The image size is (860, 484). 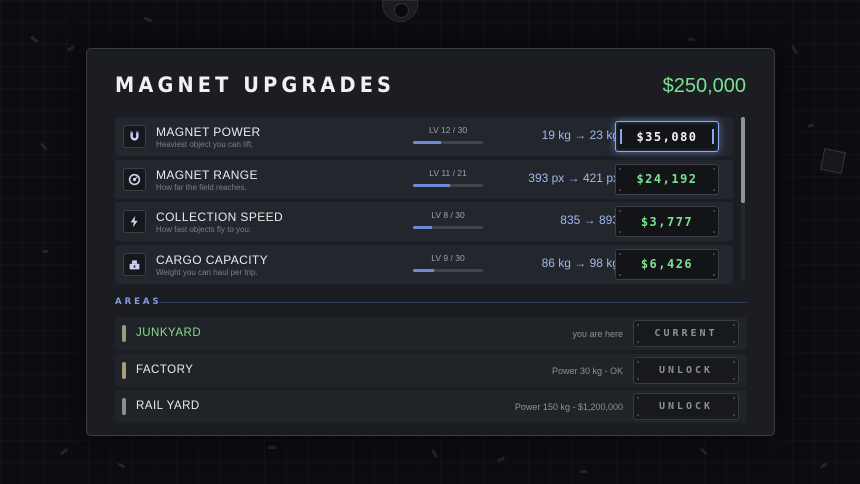 What do you see at coordinates (667, 179) in the screenshot?
I see `buy-upgrade-button: $24,192` at bounding box center [667, 179].